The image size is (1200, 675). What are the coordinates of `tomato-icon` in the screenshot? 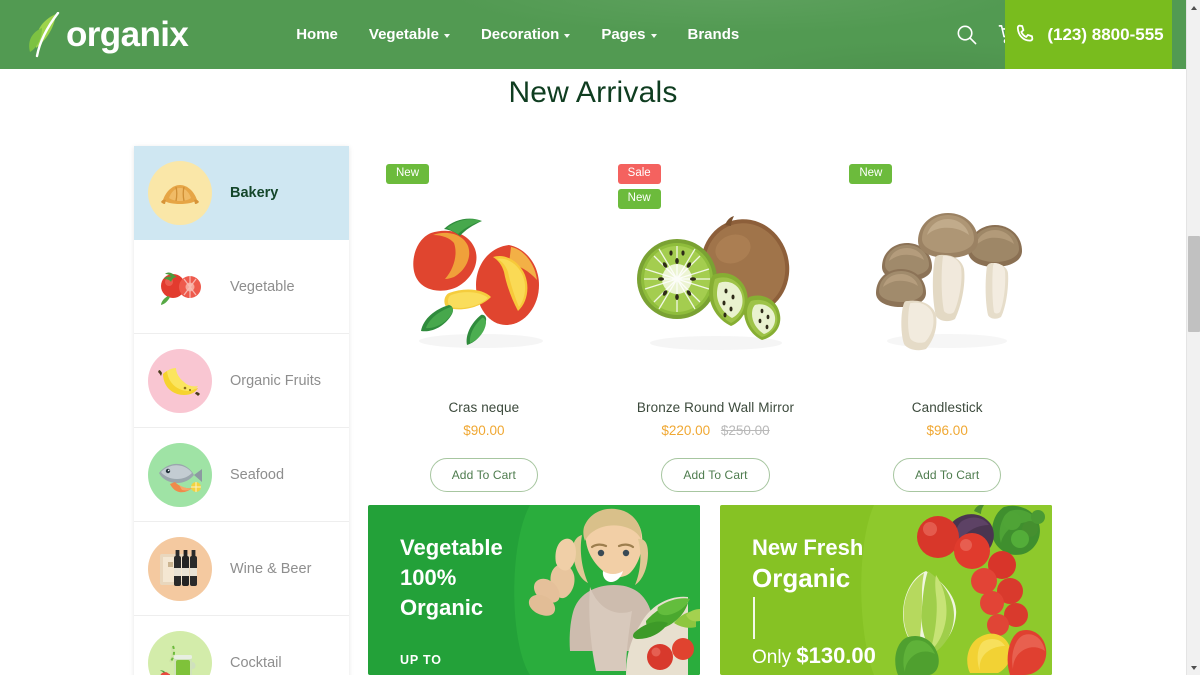 It's located at (180, 287).